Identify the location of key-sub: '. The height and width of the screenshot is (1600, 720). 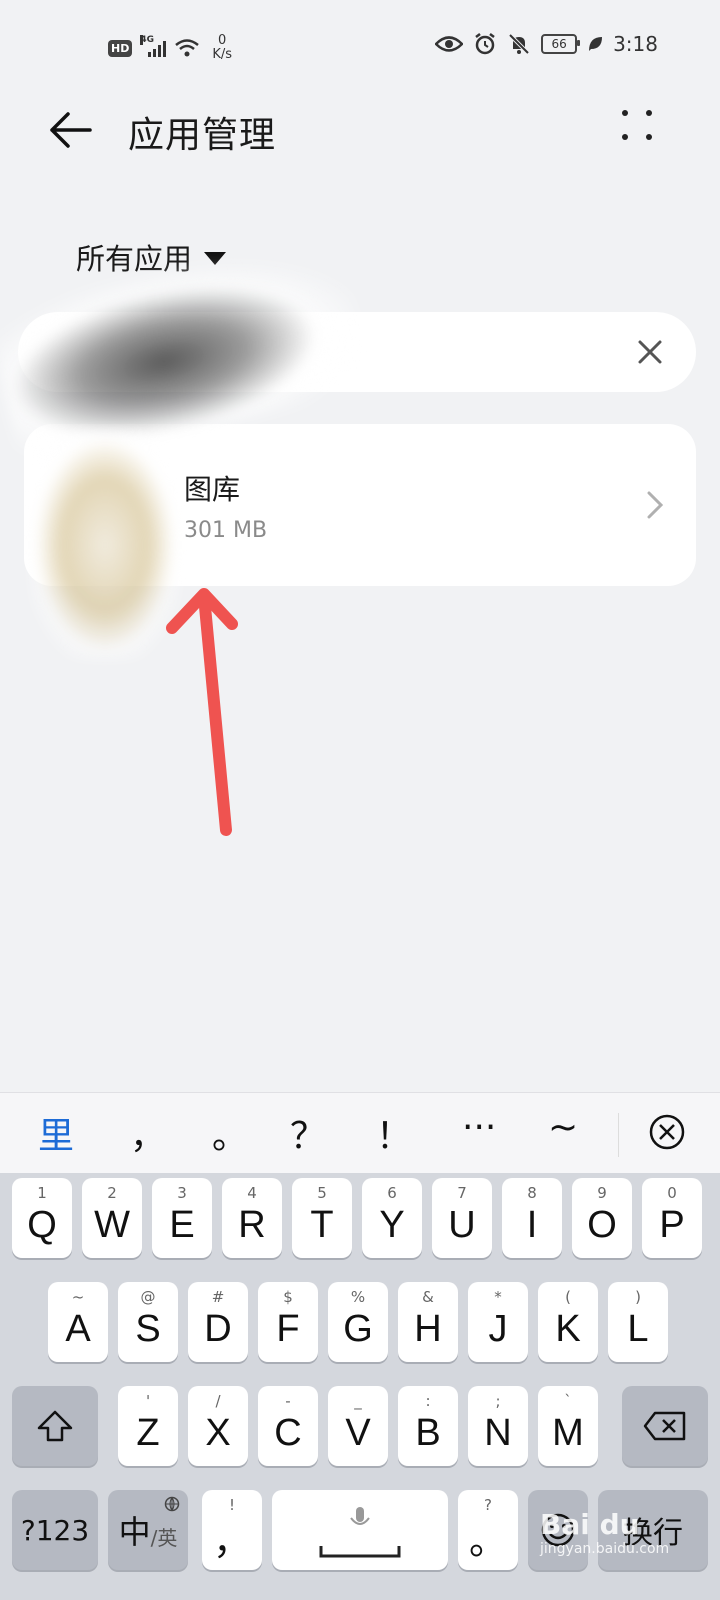
(148, 1401).